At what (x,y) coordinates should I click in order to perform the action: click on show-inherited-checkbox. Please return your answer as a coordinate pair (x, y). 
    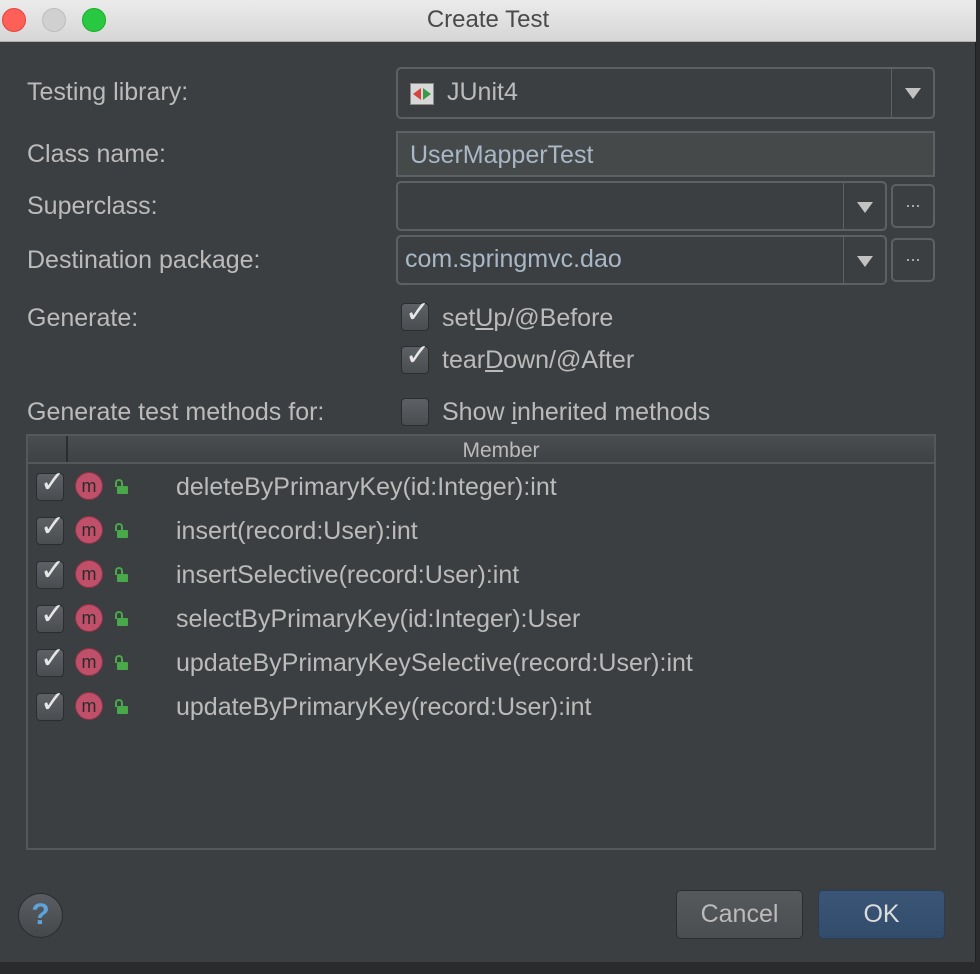
    Looking at the image, I should click on (415, 412).